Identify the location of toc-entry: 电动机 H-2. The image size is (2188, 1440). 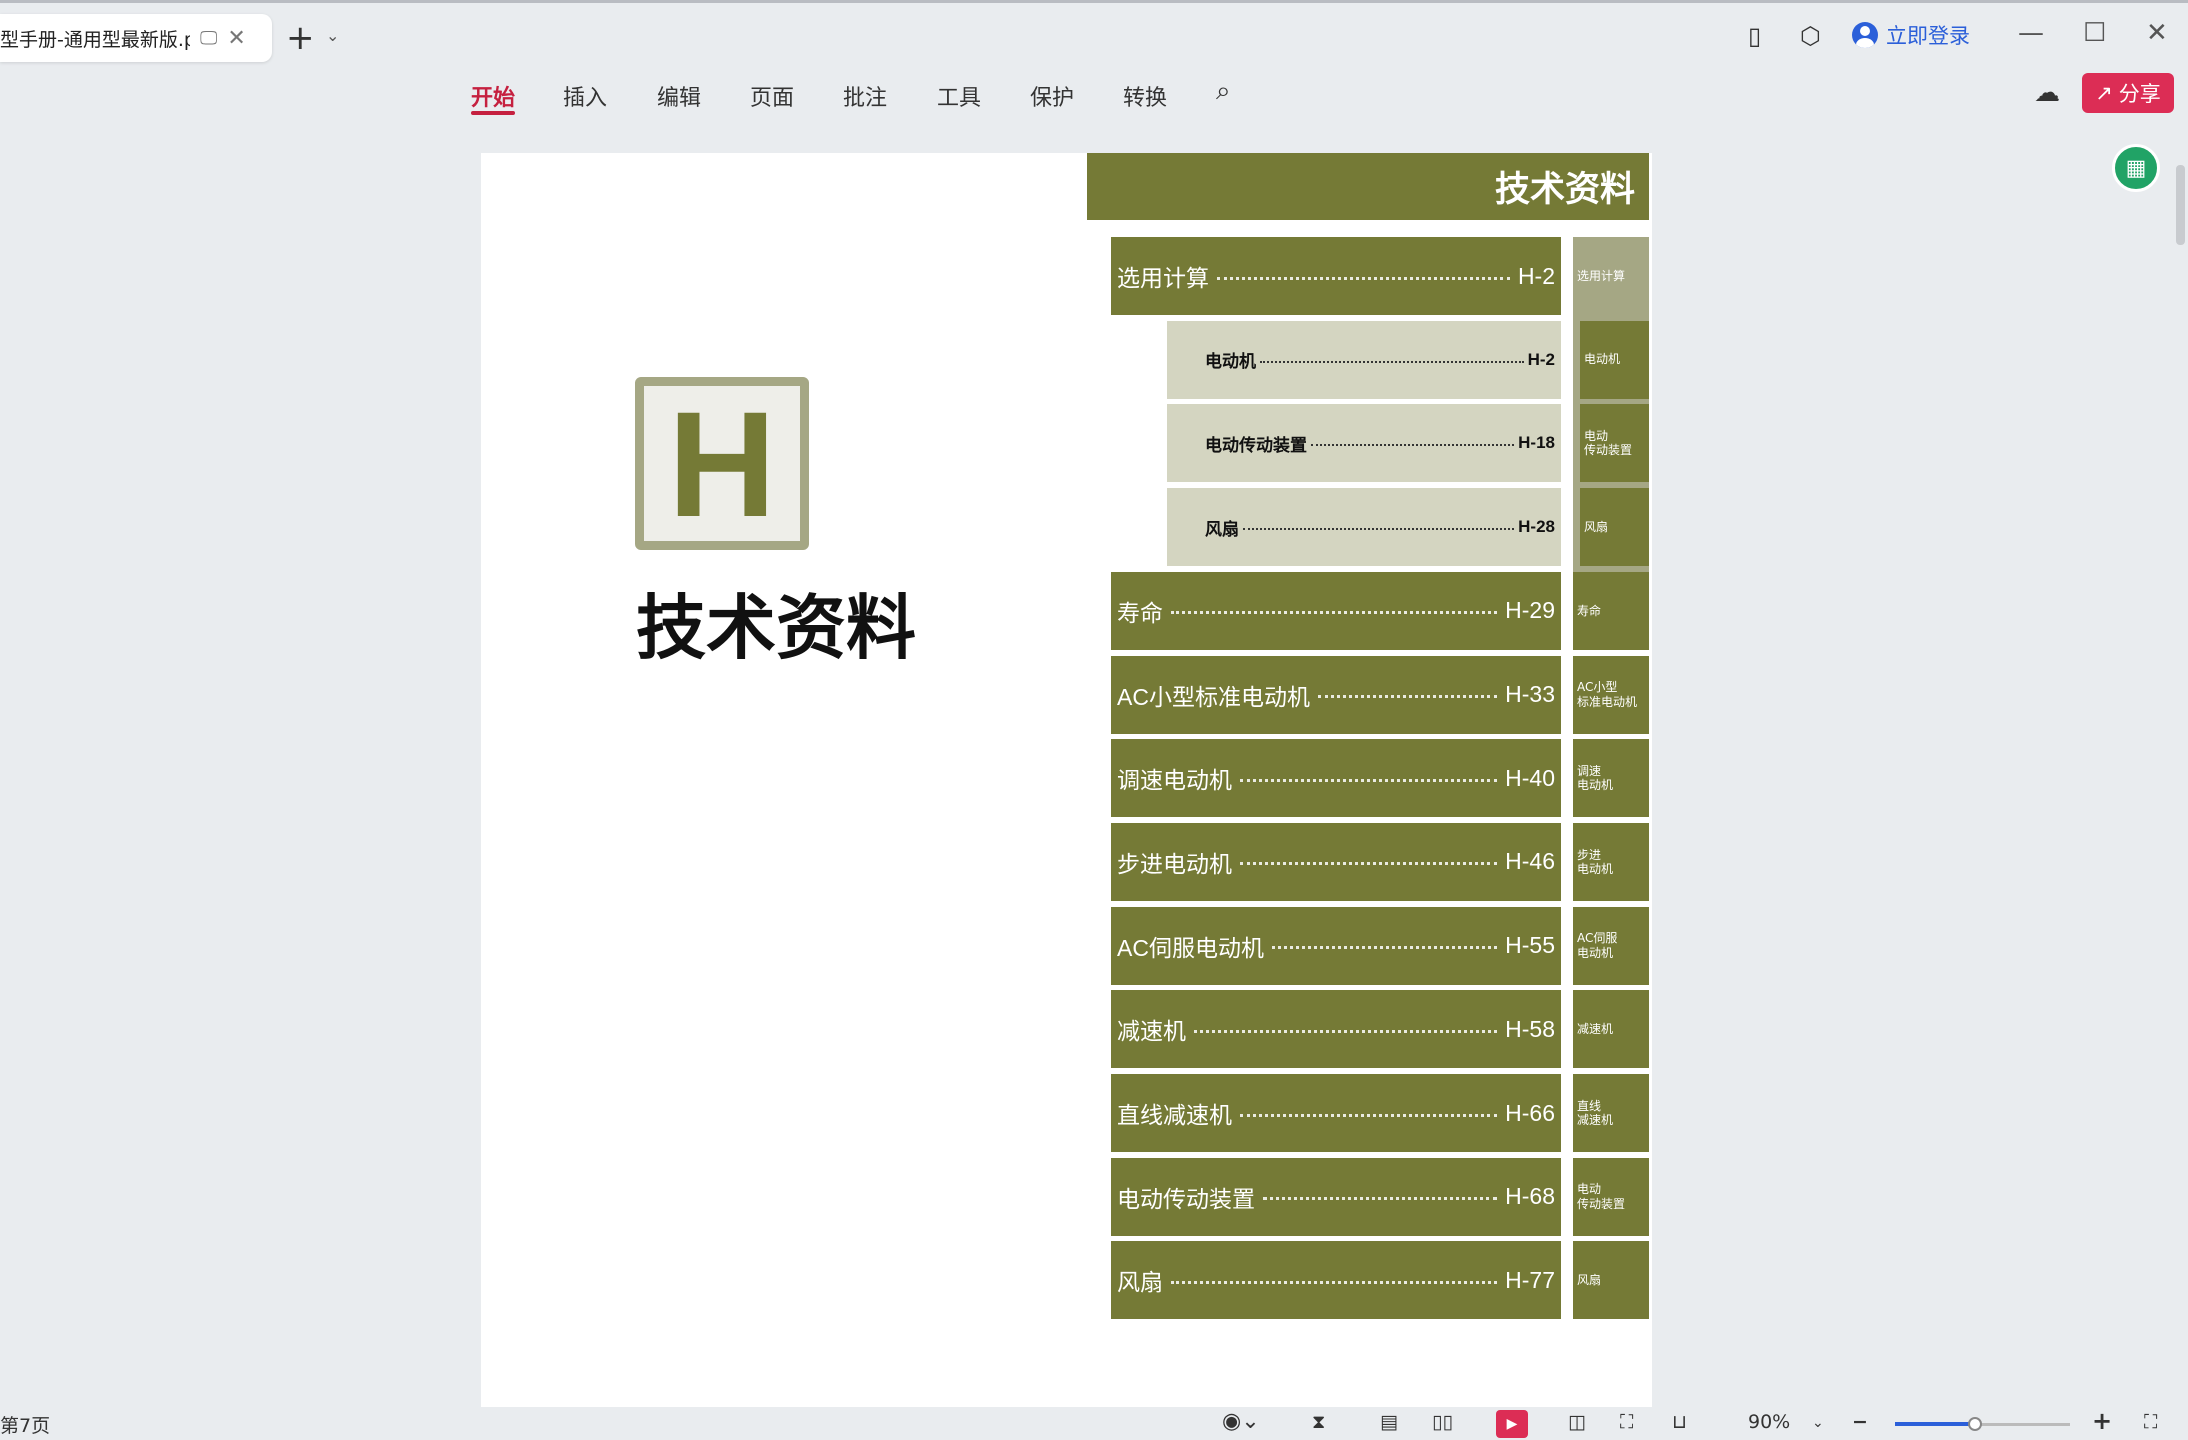
(1364, 359).